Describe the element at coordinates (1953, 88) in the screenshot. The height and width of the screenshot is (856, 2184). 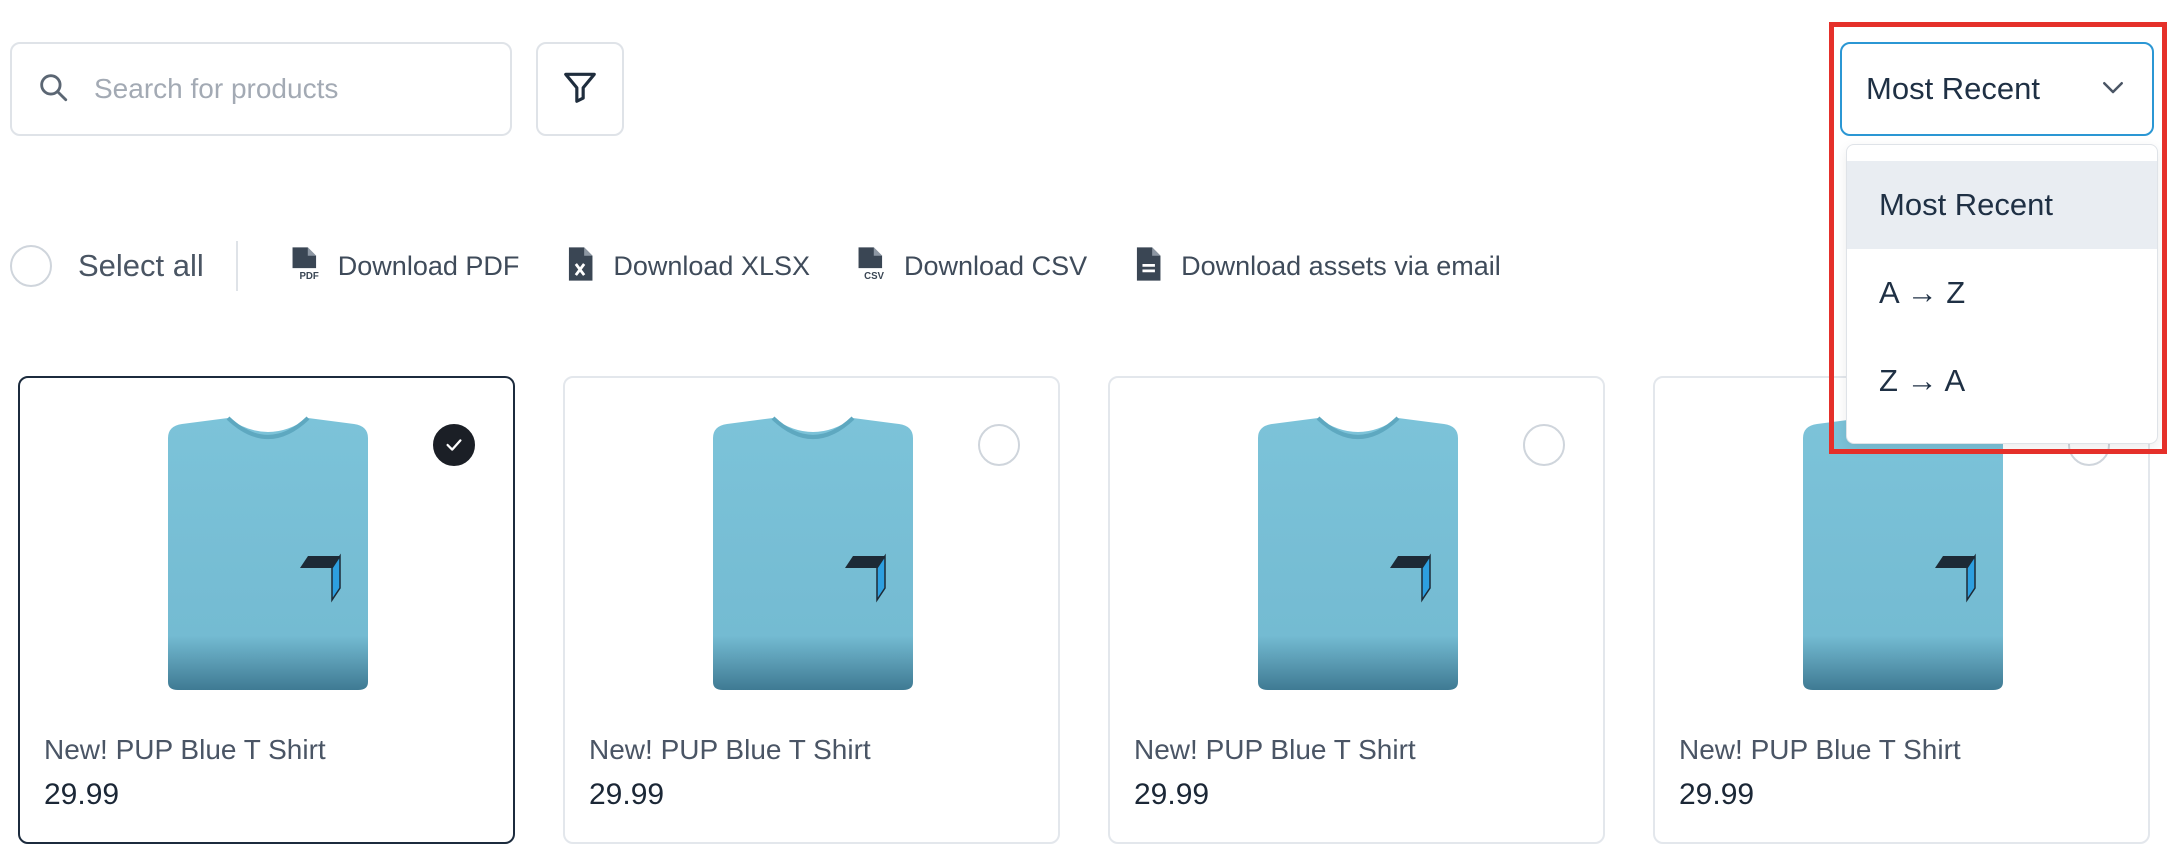
I see `sort-selected-value: Most Recent` at that location.